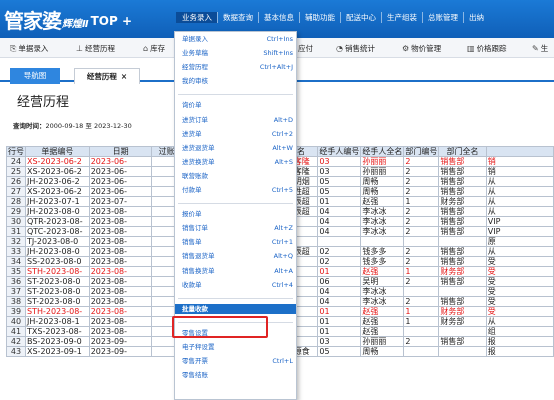  Describe the element at coordinates (198, 161) in the screenshot. I see `menu-item-label: 进货换货单` at that location.